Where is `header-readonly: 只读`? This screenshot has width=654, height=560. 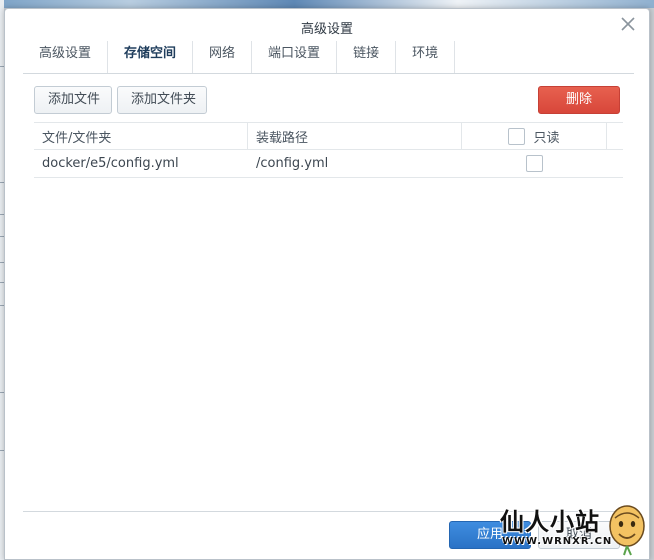
header-readonly: 只读 is located at coordinates (534, 136).